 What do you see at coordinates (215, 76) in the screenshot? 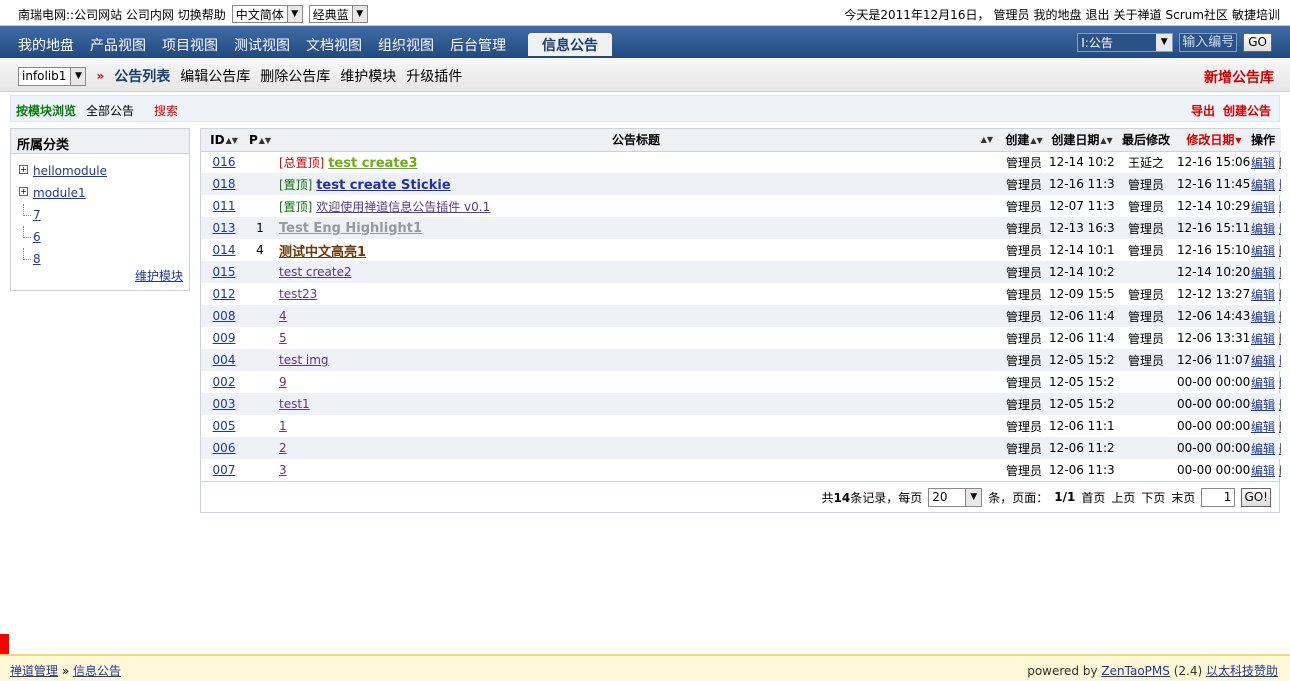
I see `menu-edit-lib: 编辑公告库` at bounding box center [215, 76].